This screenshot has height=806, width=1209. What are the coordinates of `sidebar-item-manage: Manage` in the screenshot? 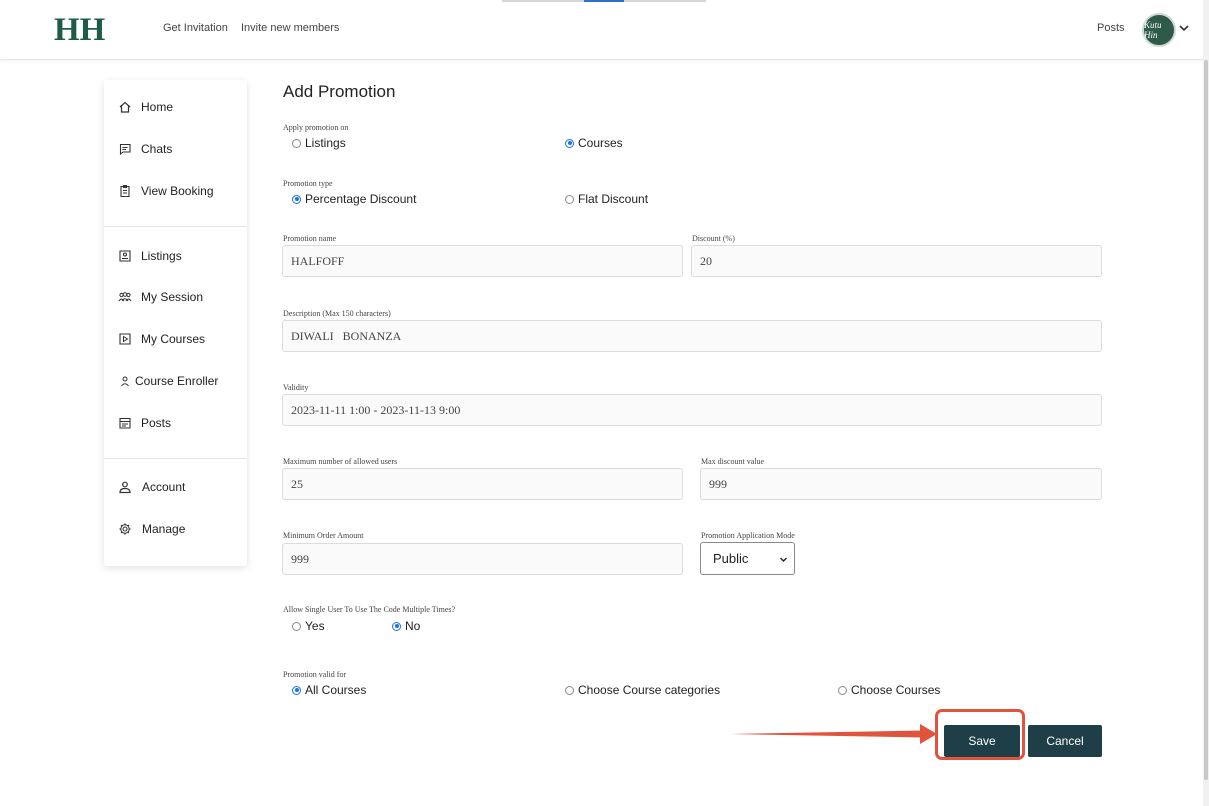 It's located at (175, 529).